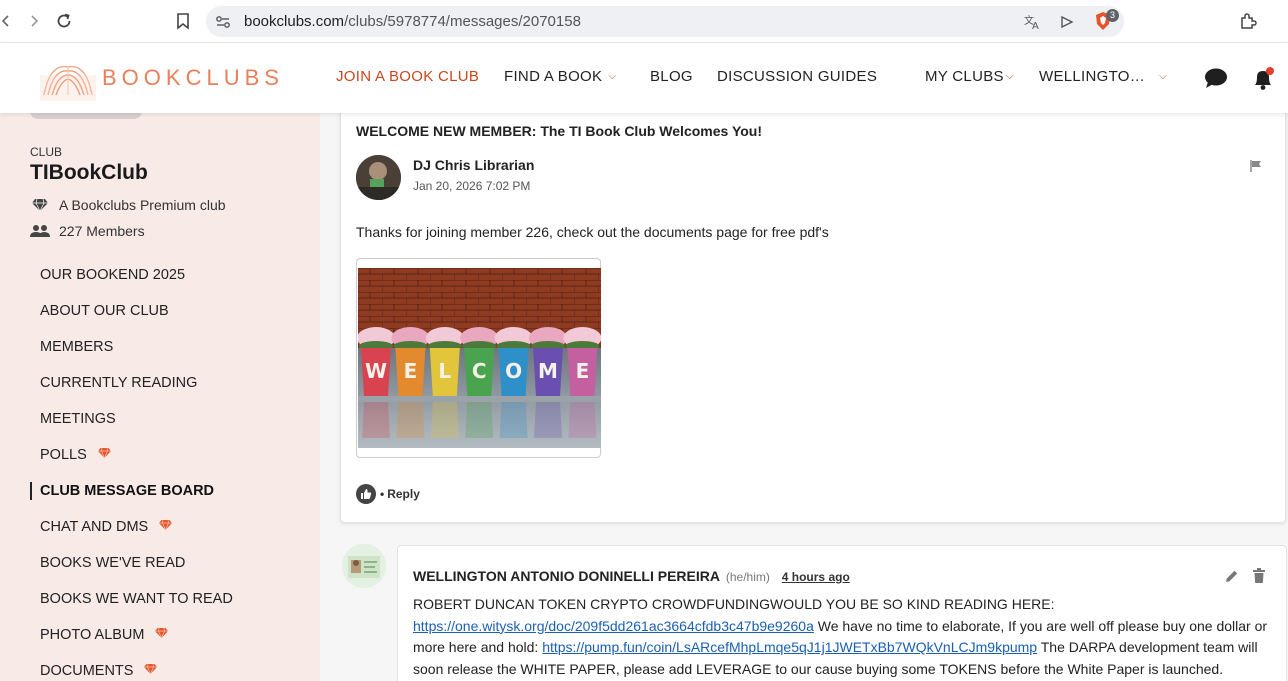 The image size is (1288, 681). Describe the element at coordinates (183, 21) in the screenshot. I see `bookmark-icon` at that location.